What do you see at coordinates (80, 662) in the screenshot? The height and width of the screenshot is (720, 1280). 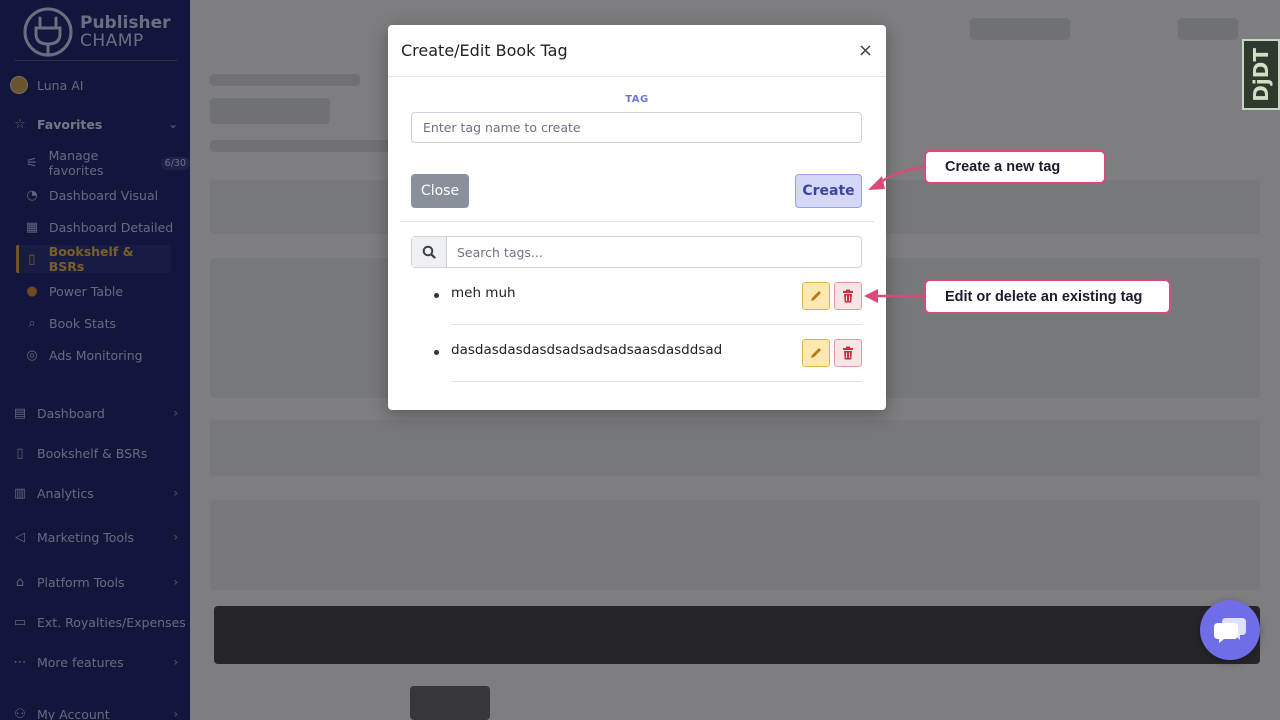 I see `sidebar-item-label: More features` at bounding box center [80, 662].